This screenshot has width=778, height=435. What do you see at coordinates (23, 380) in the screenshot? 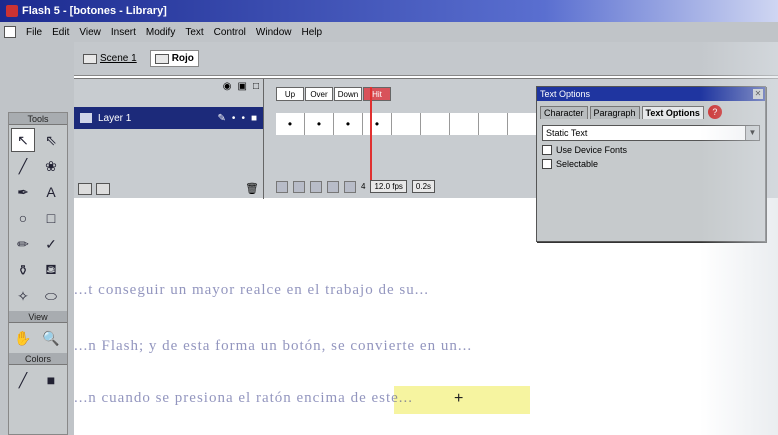
I see `stroke-color-icon: ╱` at bounding box center [23, 380].